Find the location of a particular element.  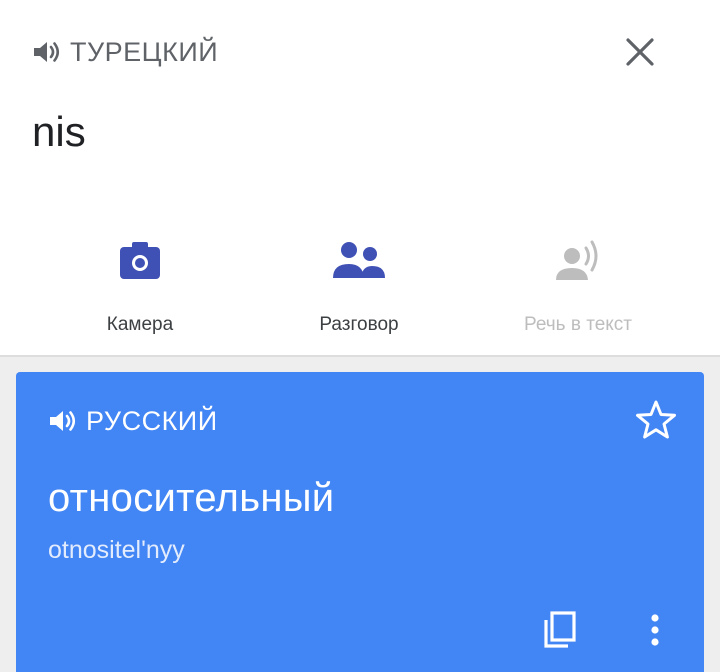

camera-button: Камера is located at coordinates (140, 286).